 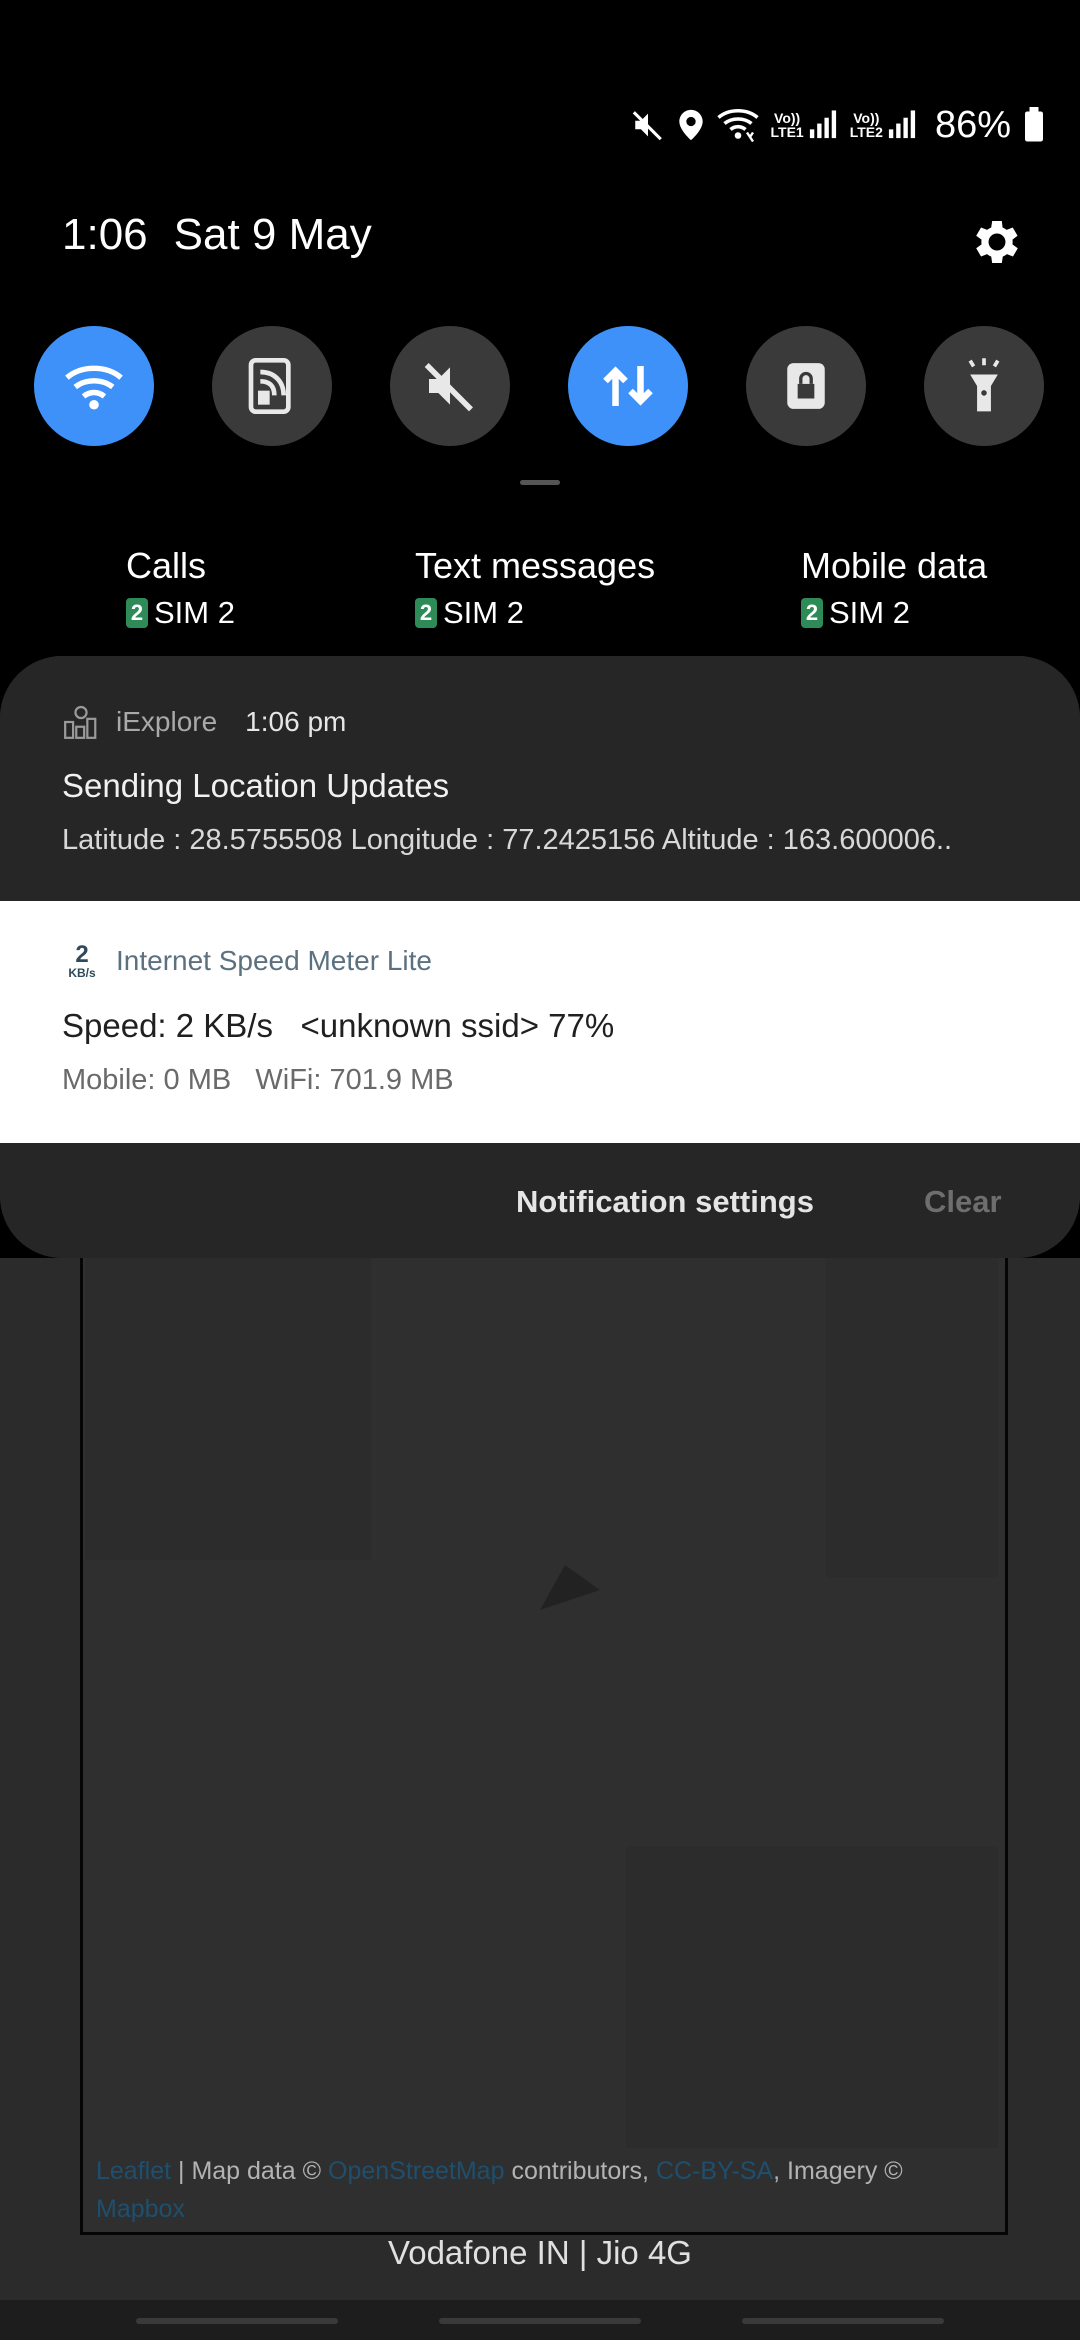 I want to click on speed-meter-icon-value: 2, so click(x=82, y=954).